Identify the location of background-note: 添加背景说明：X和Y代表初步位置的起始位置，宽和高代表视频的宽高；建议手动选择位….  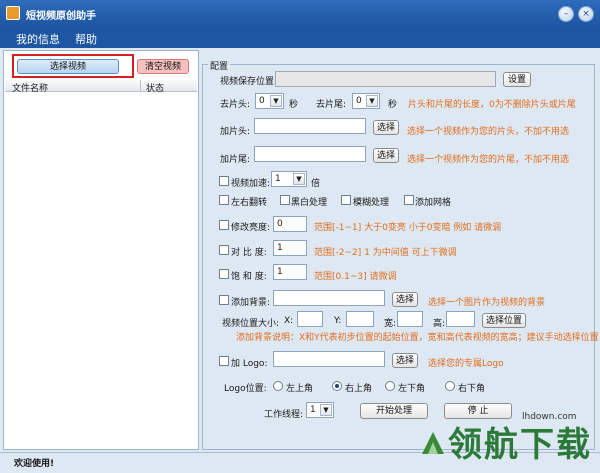
(417, 338).